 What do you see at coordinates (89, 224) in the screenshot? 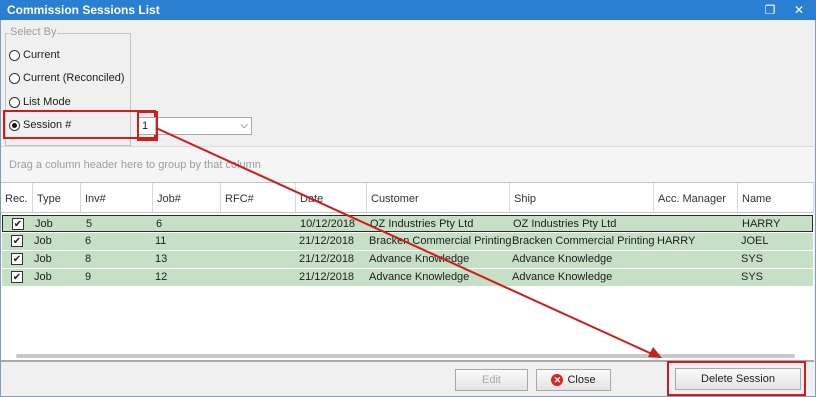
I see `cell-inv: 5` at bounding box center [89, 224].